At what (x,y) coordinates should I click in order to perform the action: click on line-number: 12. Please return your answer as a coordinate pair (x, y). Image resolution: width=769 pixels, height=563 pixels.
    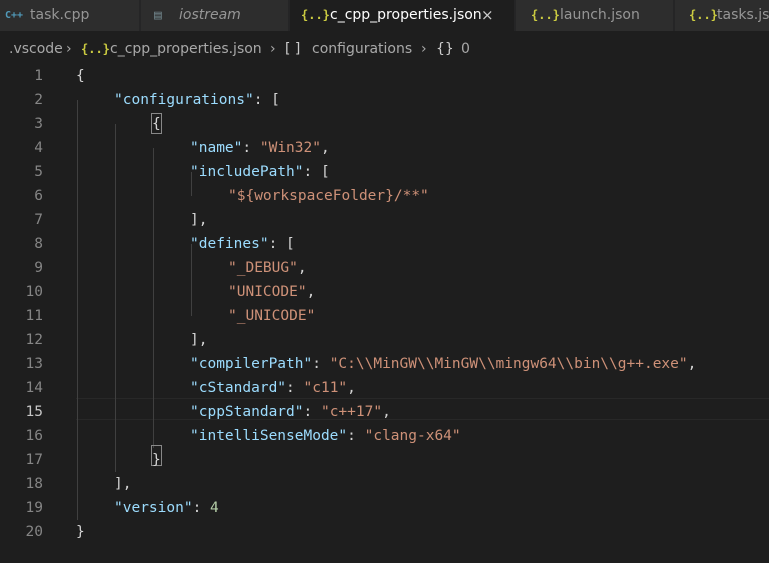
    Looking at the image, I should click on (34, 340).